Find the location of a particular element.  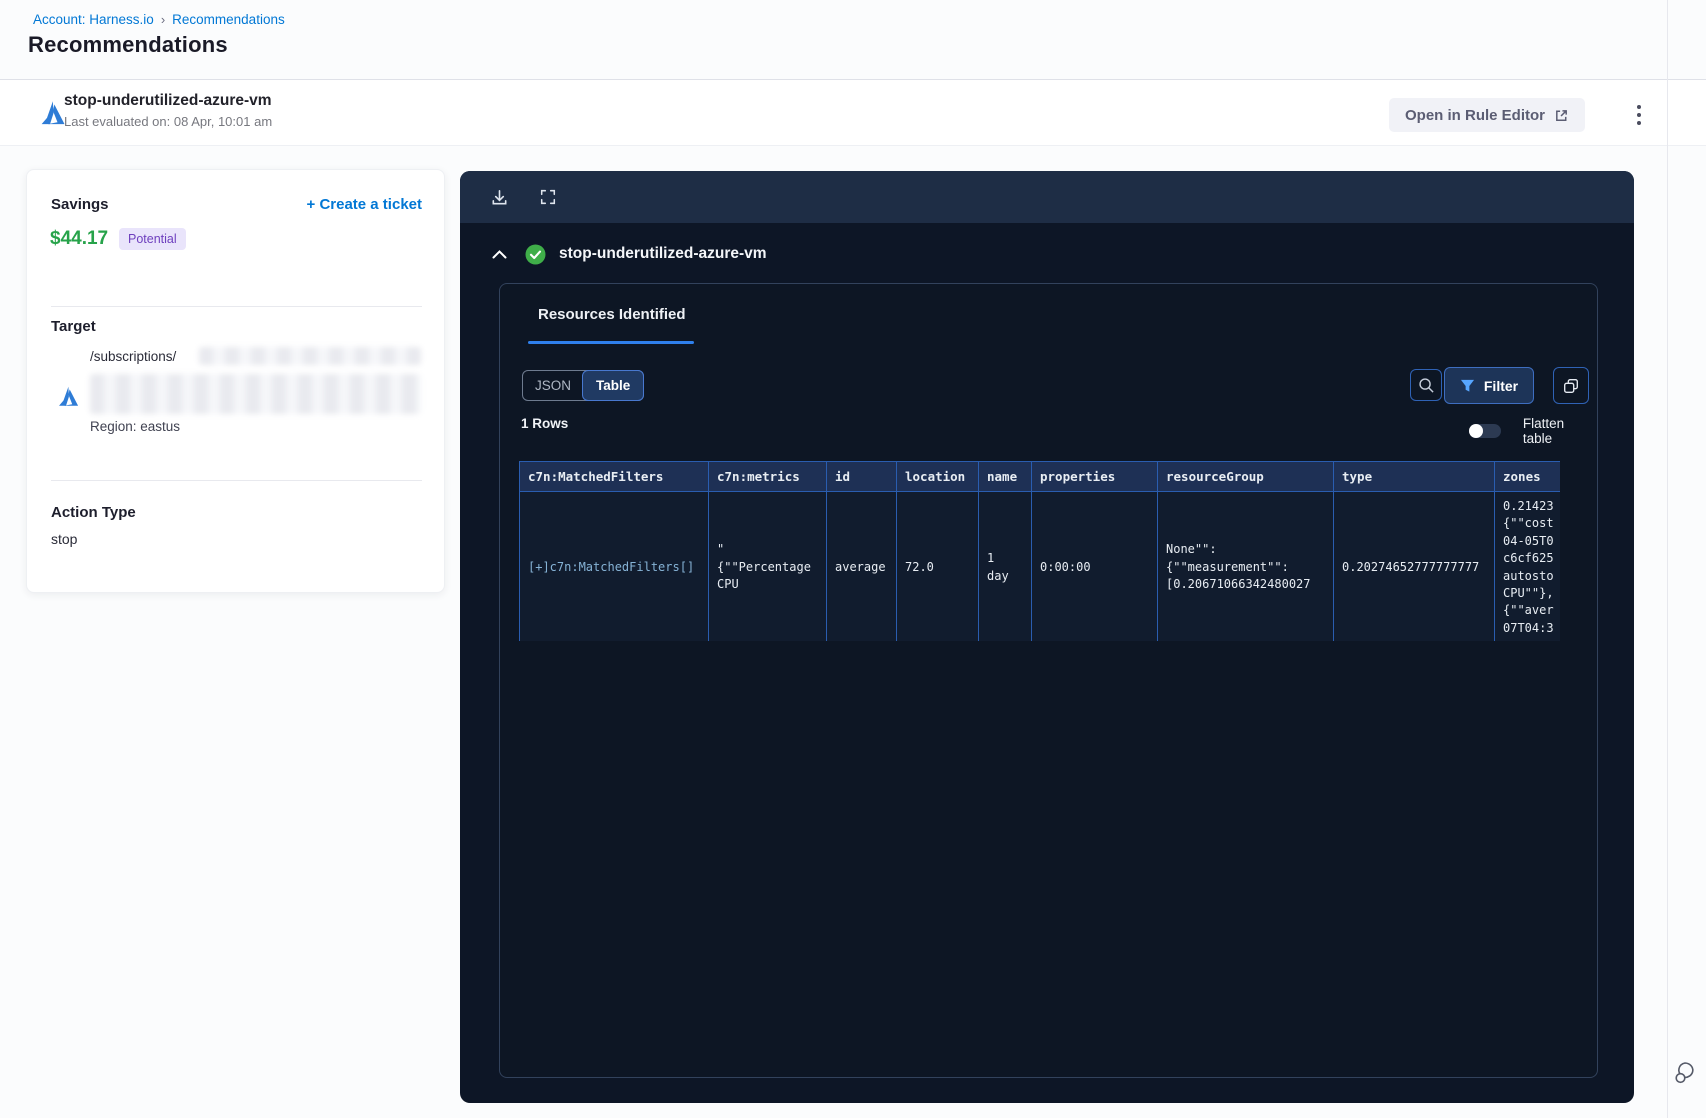

last-evaluated-text: Last evaluated on: 08 Apr, 10:01 am is located at coordinates (168, 121).